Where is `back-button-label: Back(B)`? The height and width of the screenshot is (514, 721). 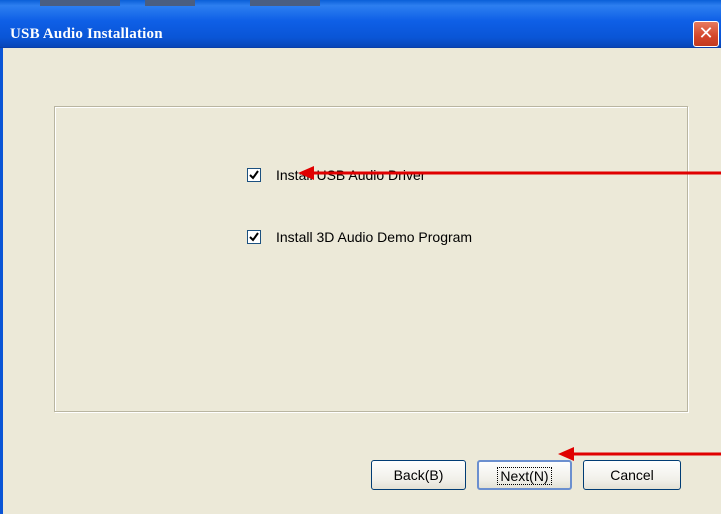 back-button-label: Back(B) is located at coordinates (418, 475).